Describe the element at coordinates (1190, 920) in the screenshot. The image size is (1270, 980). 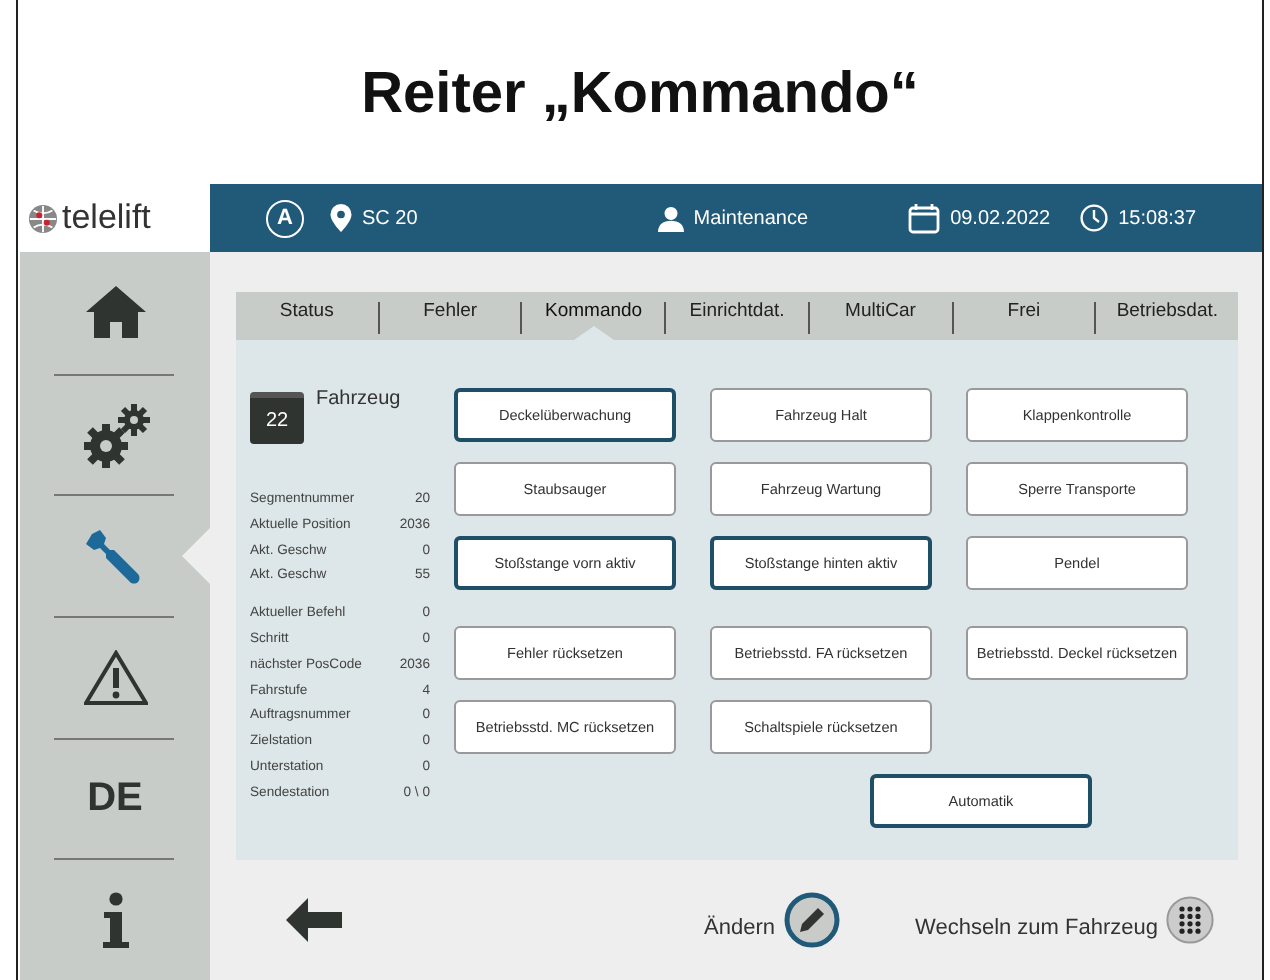
I see `keypad-button` at that location.